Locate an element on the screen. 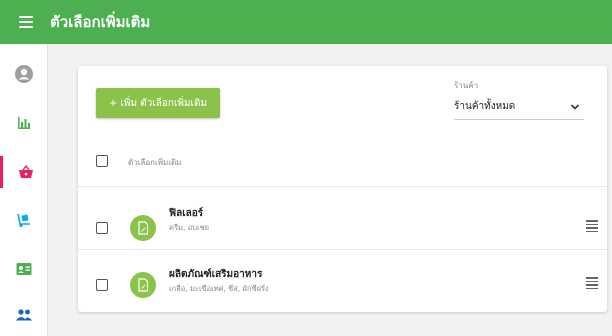 This screenshot has height=336, width=612. hand-truck-icon is located at coordinates (23, 220).